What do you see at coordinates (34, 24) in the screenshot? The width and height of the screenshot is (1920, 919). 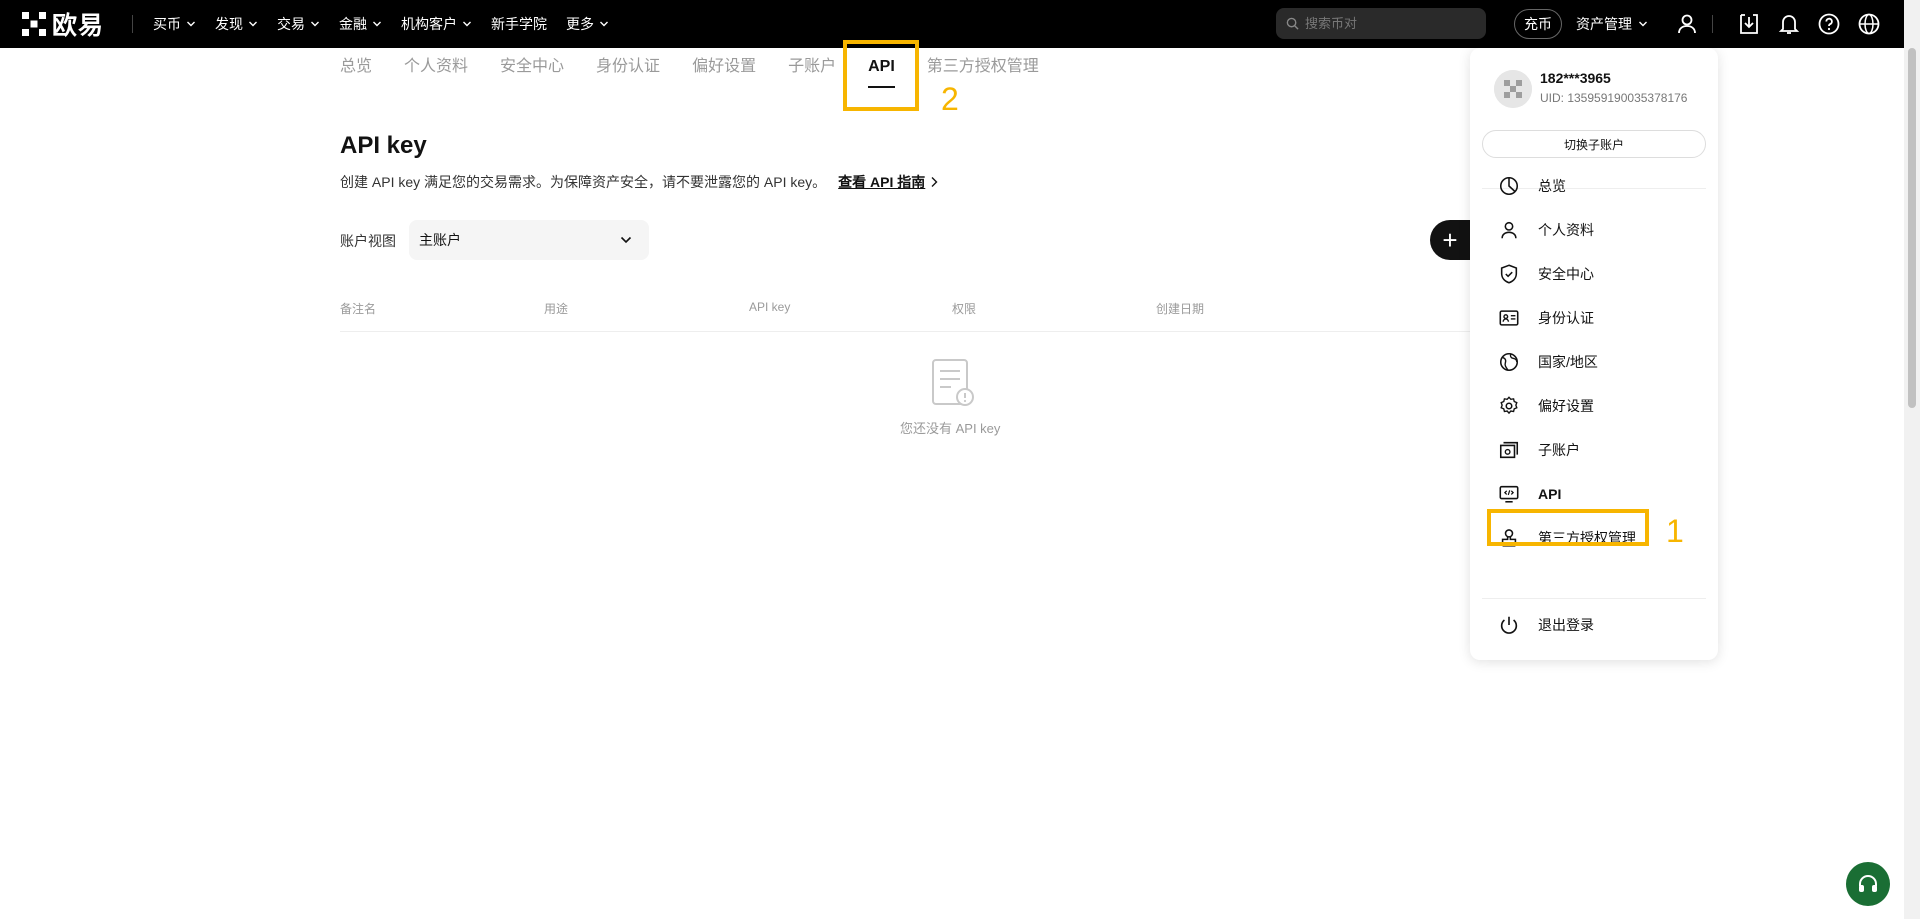 I see `okx-logo-icon` at bounding box center [34, 24].